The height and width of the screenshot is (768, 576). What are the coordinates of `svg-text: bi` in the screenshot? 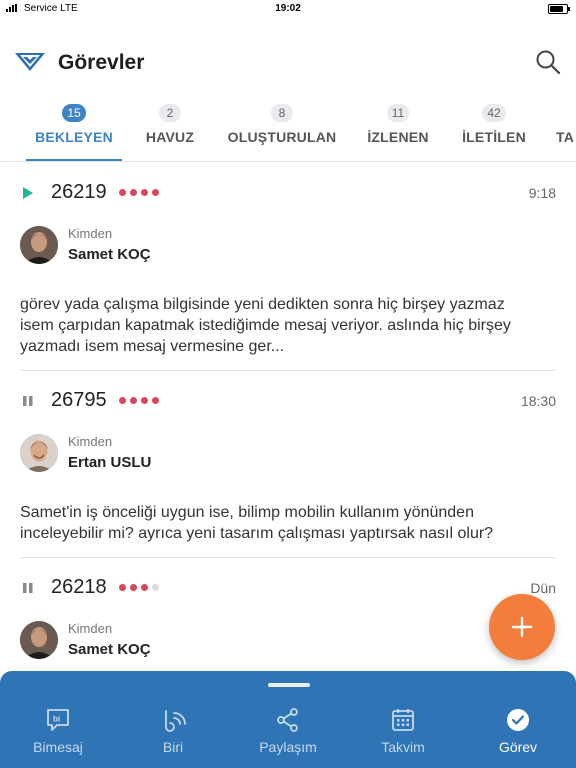 It's located at (56, 719).